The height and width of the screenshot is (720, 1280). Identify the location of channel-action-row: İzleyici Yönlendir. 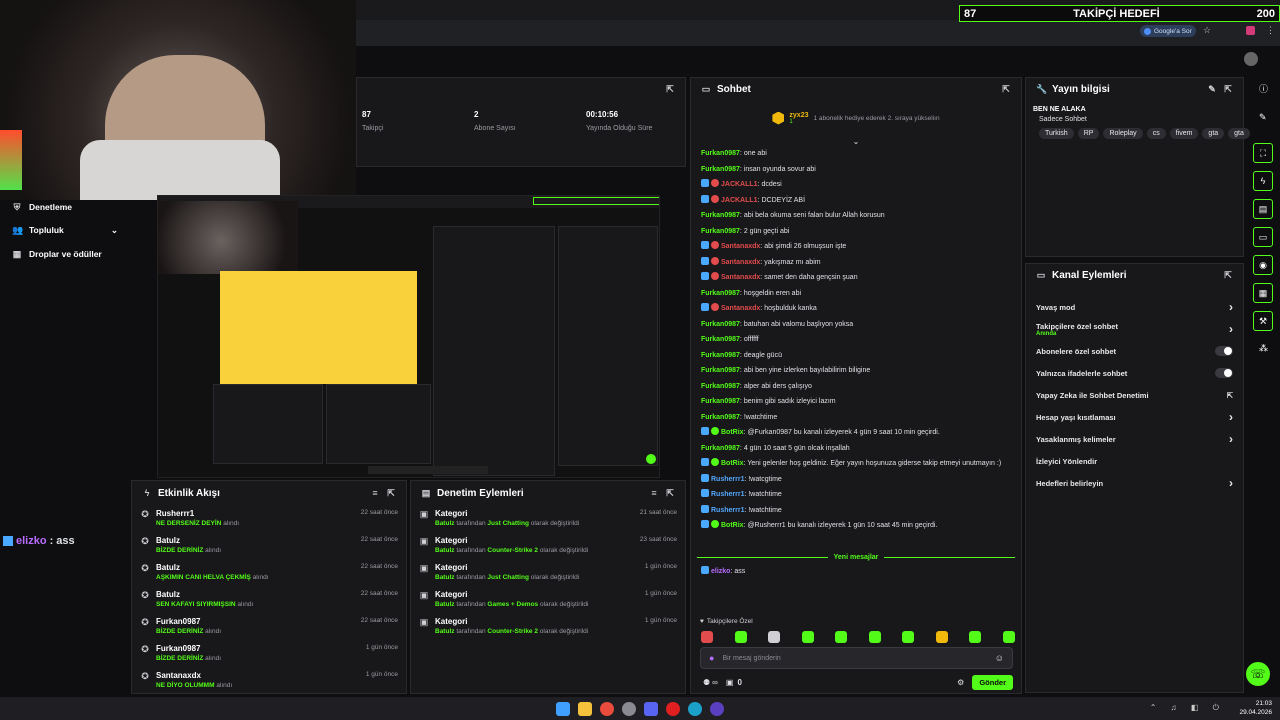
(1134, 461).